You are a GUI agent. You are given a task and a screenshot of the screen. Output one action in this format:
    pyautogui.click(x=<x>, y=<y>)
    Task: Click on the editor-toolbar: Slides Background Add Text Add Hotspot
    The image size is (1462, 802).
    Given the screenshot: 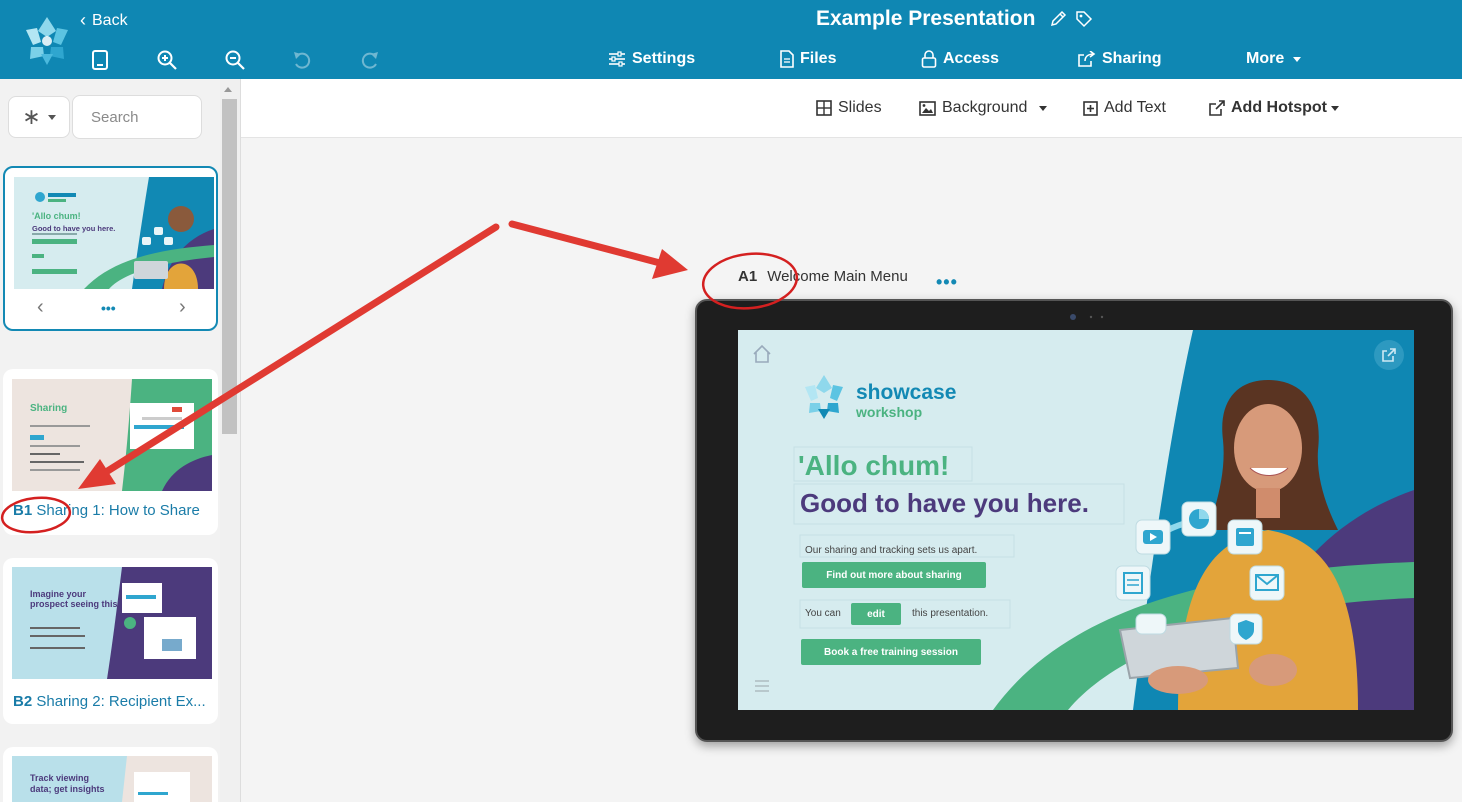 What is the action you would take?
    pyautogui.click(x=851, y=108)
    